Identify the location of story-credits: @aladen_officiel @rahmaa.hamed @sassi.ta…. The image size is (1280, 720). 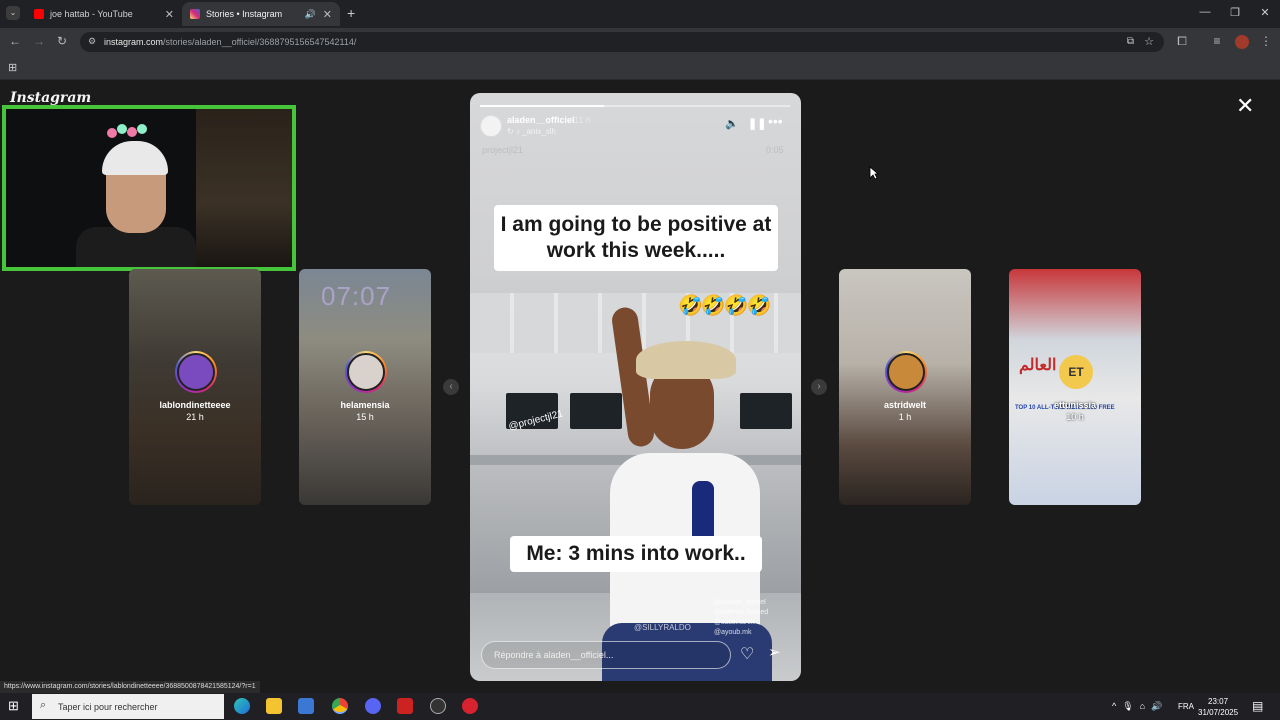
(741, 618).